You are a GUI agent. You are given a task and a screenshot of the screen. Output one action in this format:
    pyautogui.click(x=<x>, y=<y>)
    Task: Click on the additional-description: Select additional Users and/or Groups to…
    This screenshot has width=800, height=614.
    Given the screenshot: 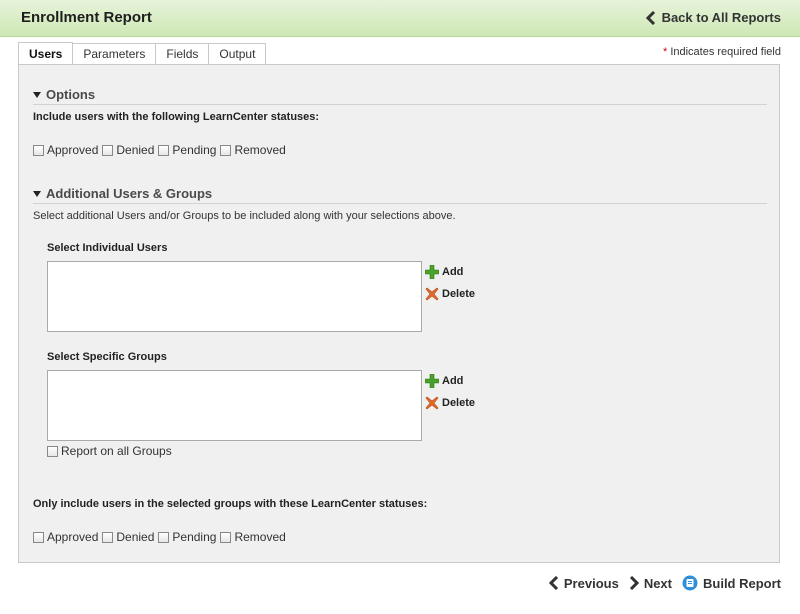 What is the action you would take?
    pyautogui.click(x=244, y=216)
    